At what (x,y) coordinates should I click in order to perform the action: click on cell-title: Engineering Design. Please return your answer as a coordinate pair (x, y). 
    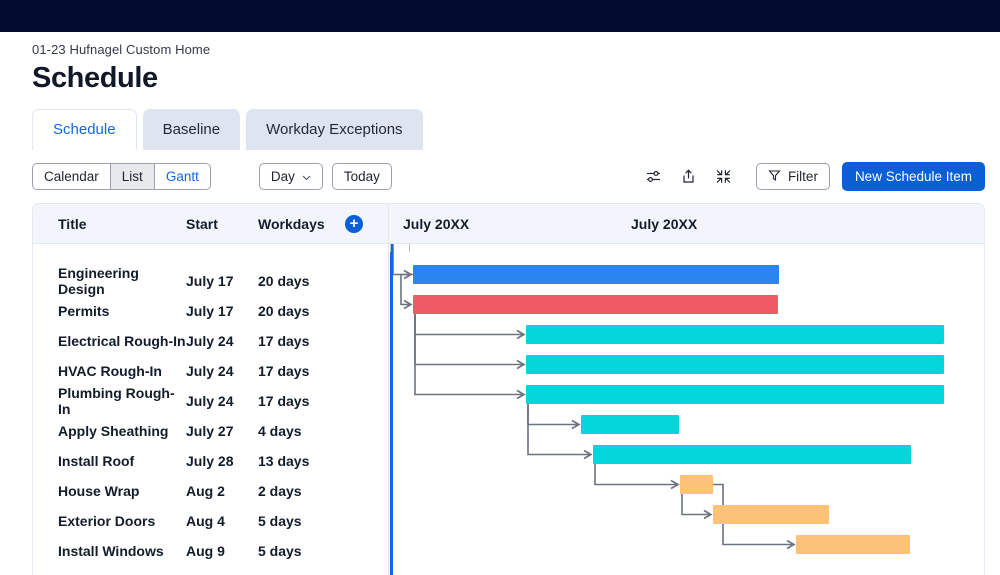
    Looking at the image, I should click on (98, 281).